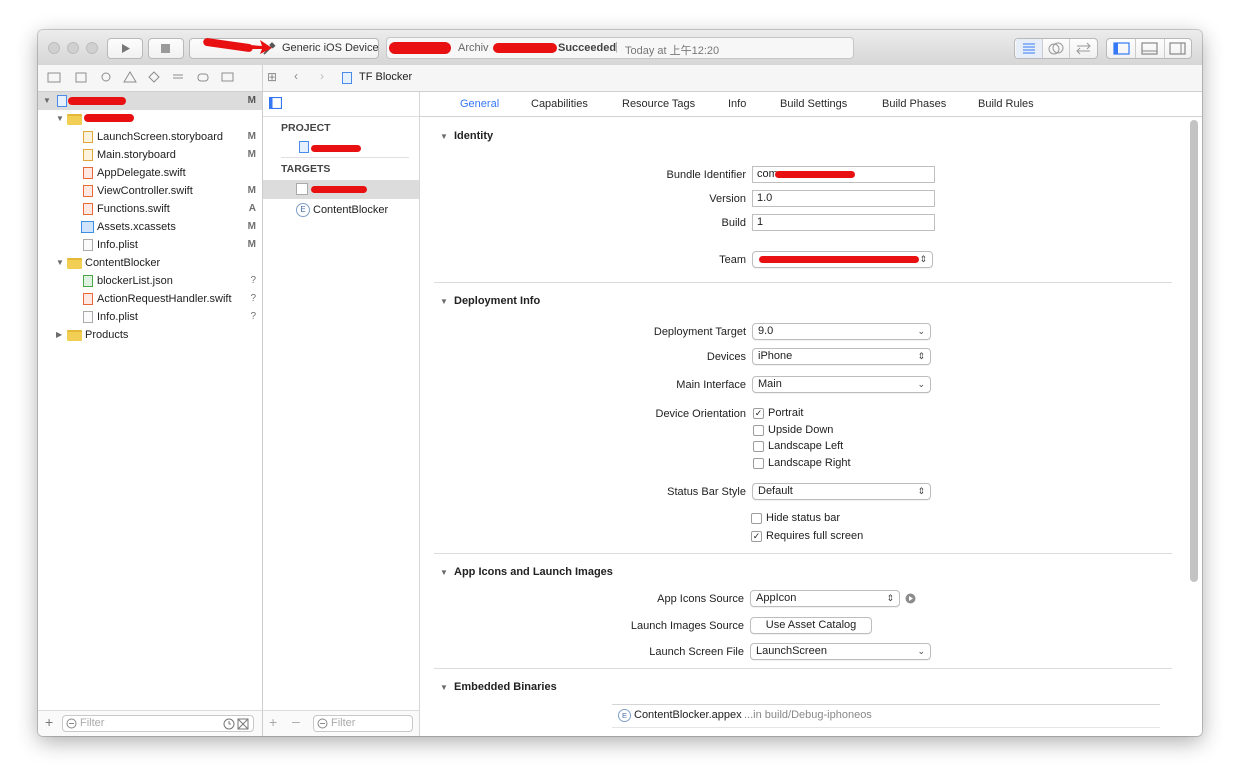  What do you see at coordinates (841, 331) in the screenshot?
I see `deployment-target-combo: 9.0 ⌄` at bounding box center [841, 331].